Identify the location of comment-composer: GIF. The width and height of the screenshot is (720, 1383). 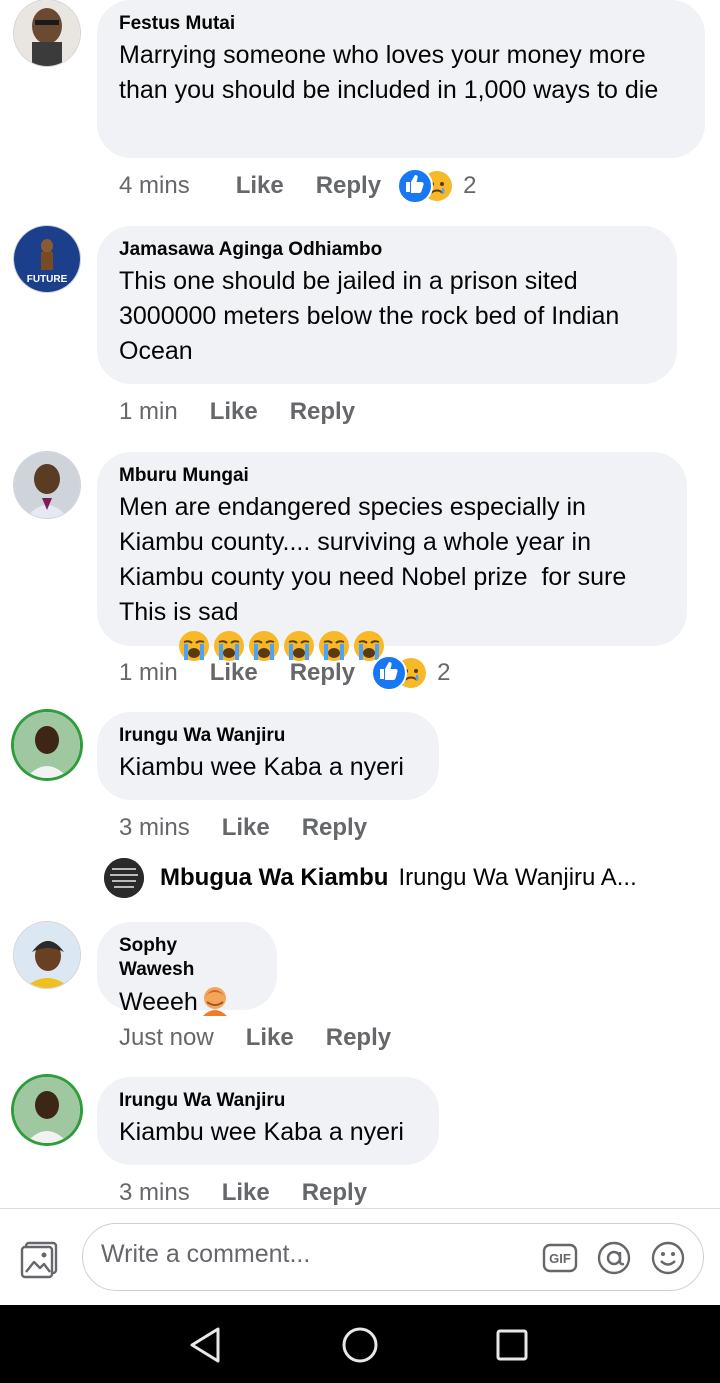
(360, 1257).